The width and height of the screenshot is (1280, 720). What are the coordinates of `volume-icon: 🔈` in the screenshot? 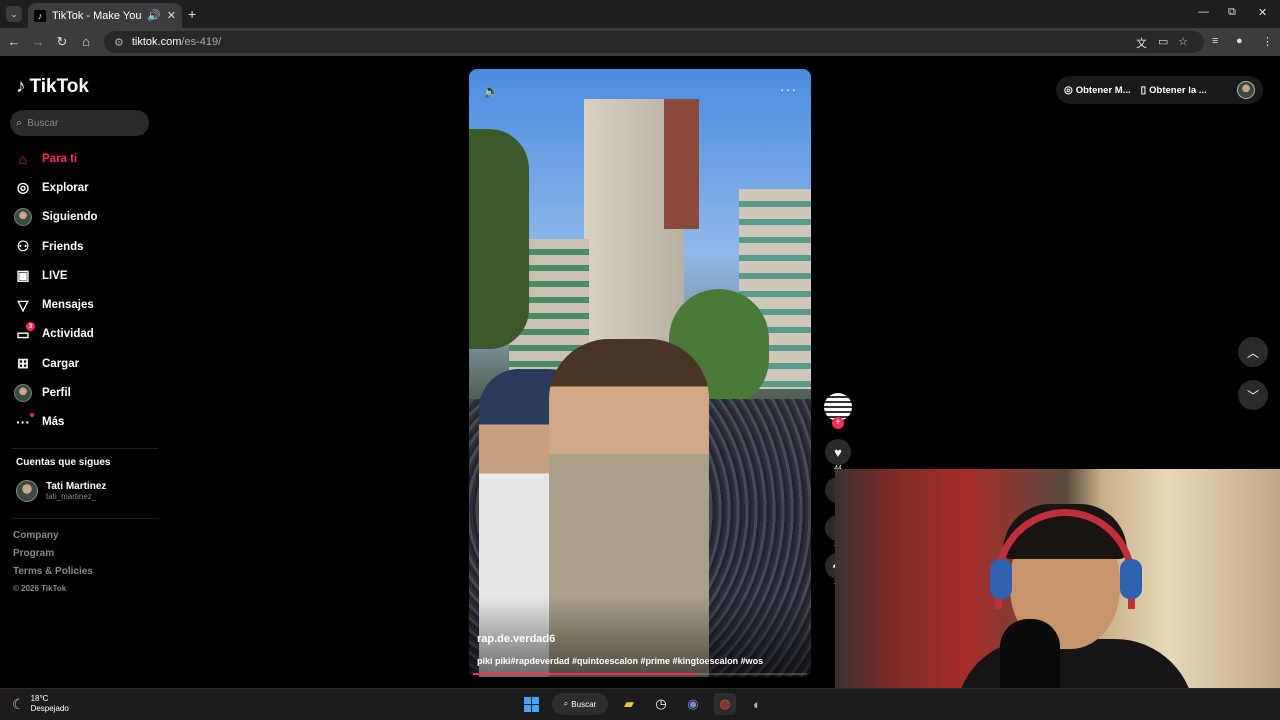 It's located at (491, 91).